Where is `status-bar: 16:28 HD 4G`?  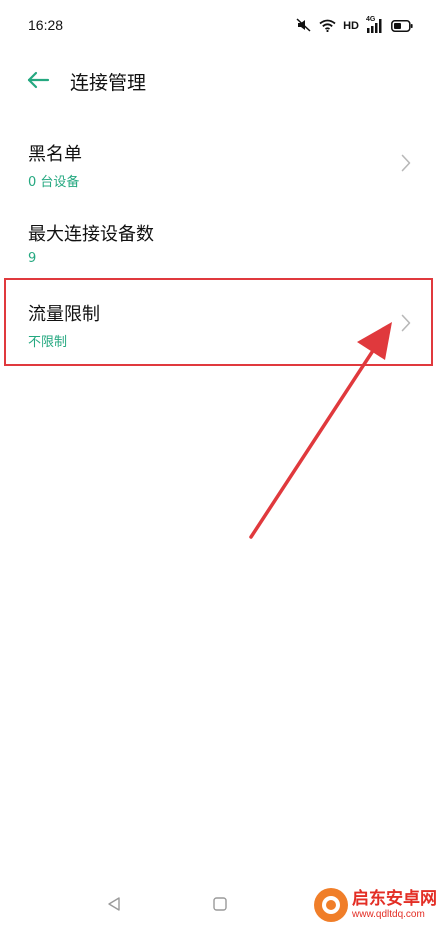
status-bar: 16:28 HD 4G is located at coordinates (220, 26).